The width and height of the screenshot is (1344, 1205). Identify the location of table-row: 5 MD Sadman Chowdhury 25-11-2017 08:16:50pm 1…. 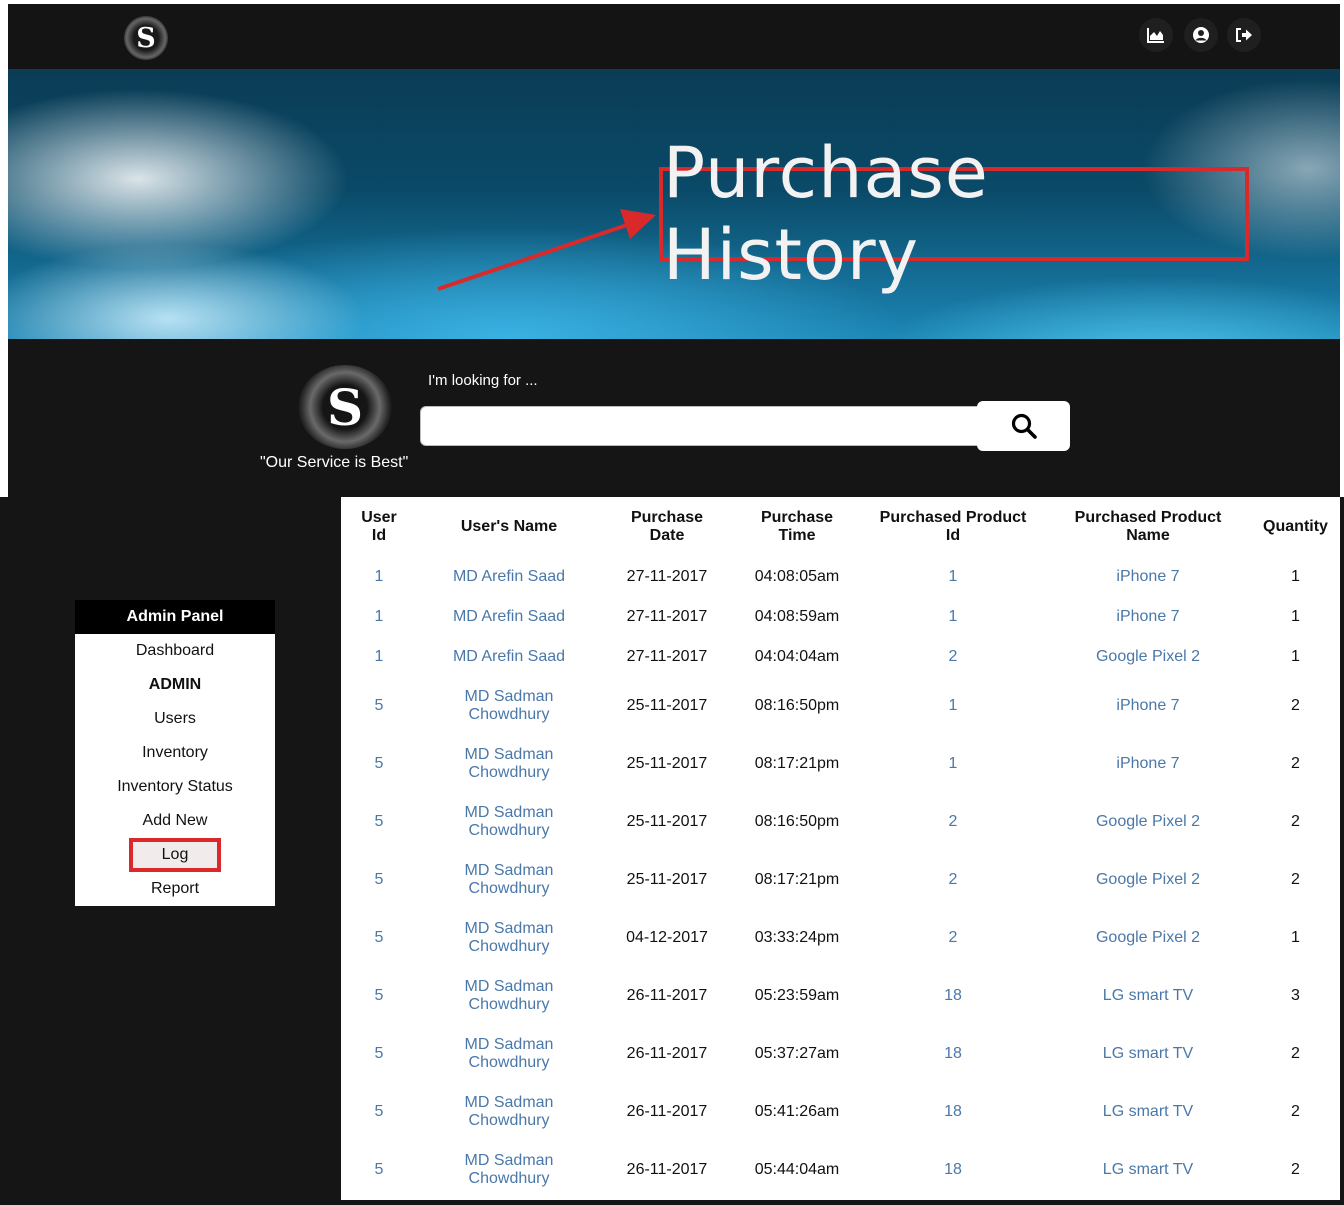
(840, 706).